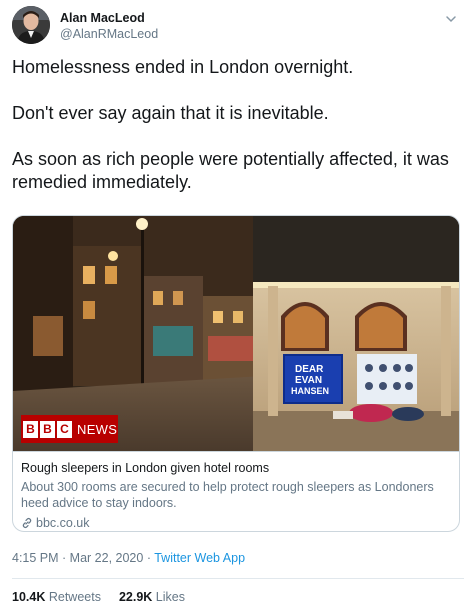 The width and height of the screenshot is (474, 614). Describe the element at coordinates (308, 380) in the screenshot. I see `theatre-sign-line2: EVAN` at that location.